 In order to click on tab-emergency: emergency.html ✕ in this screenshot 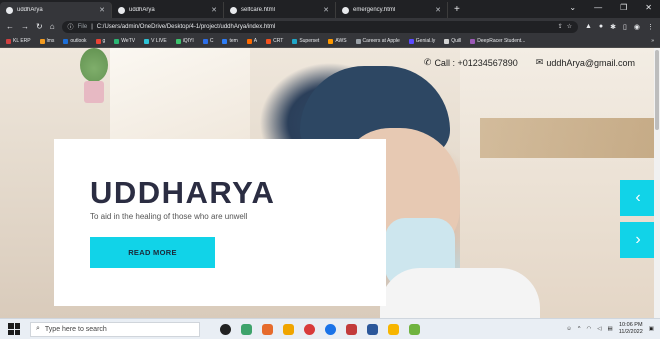, I will do `click(392, 10)`.